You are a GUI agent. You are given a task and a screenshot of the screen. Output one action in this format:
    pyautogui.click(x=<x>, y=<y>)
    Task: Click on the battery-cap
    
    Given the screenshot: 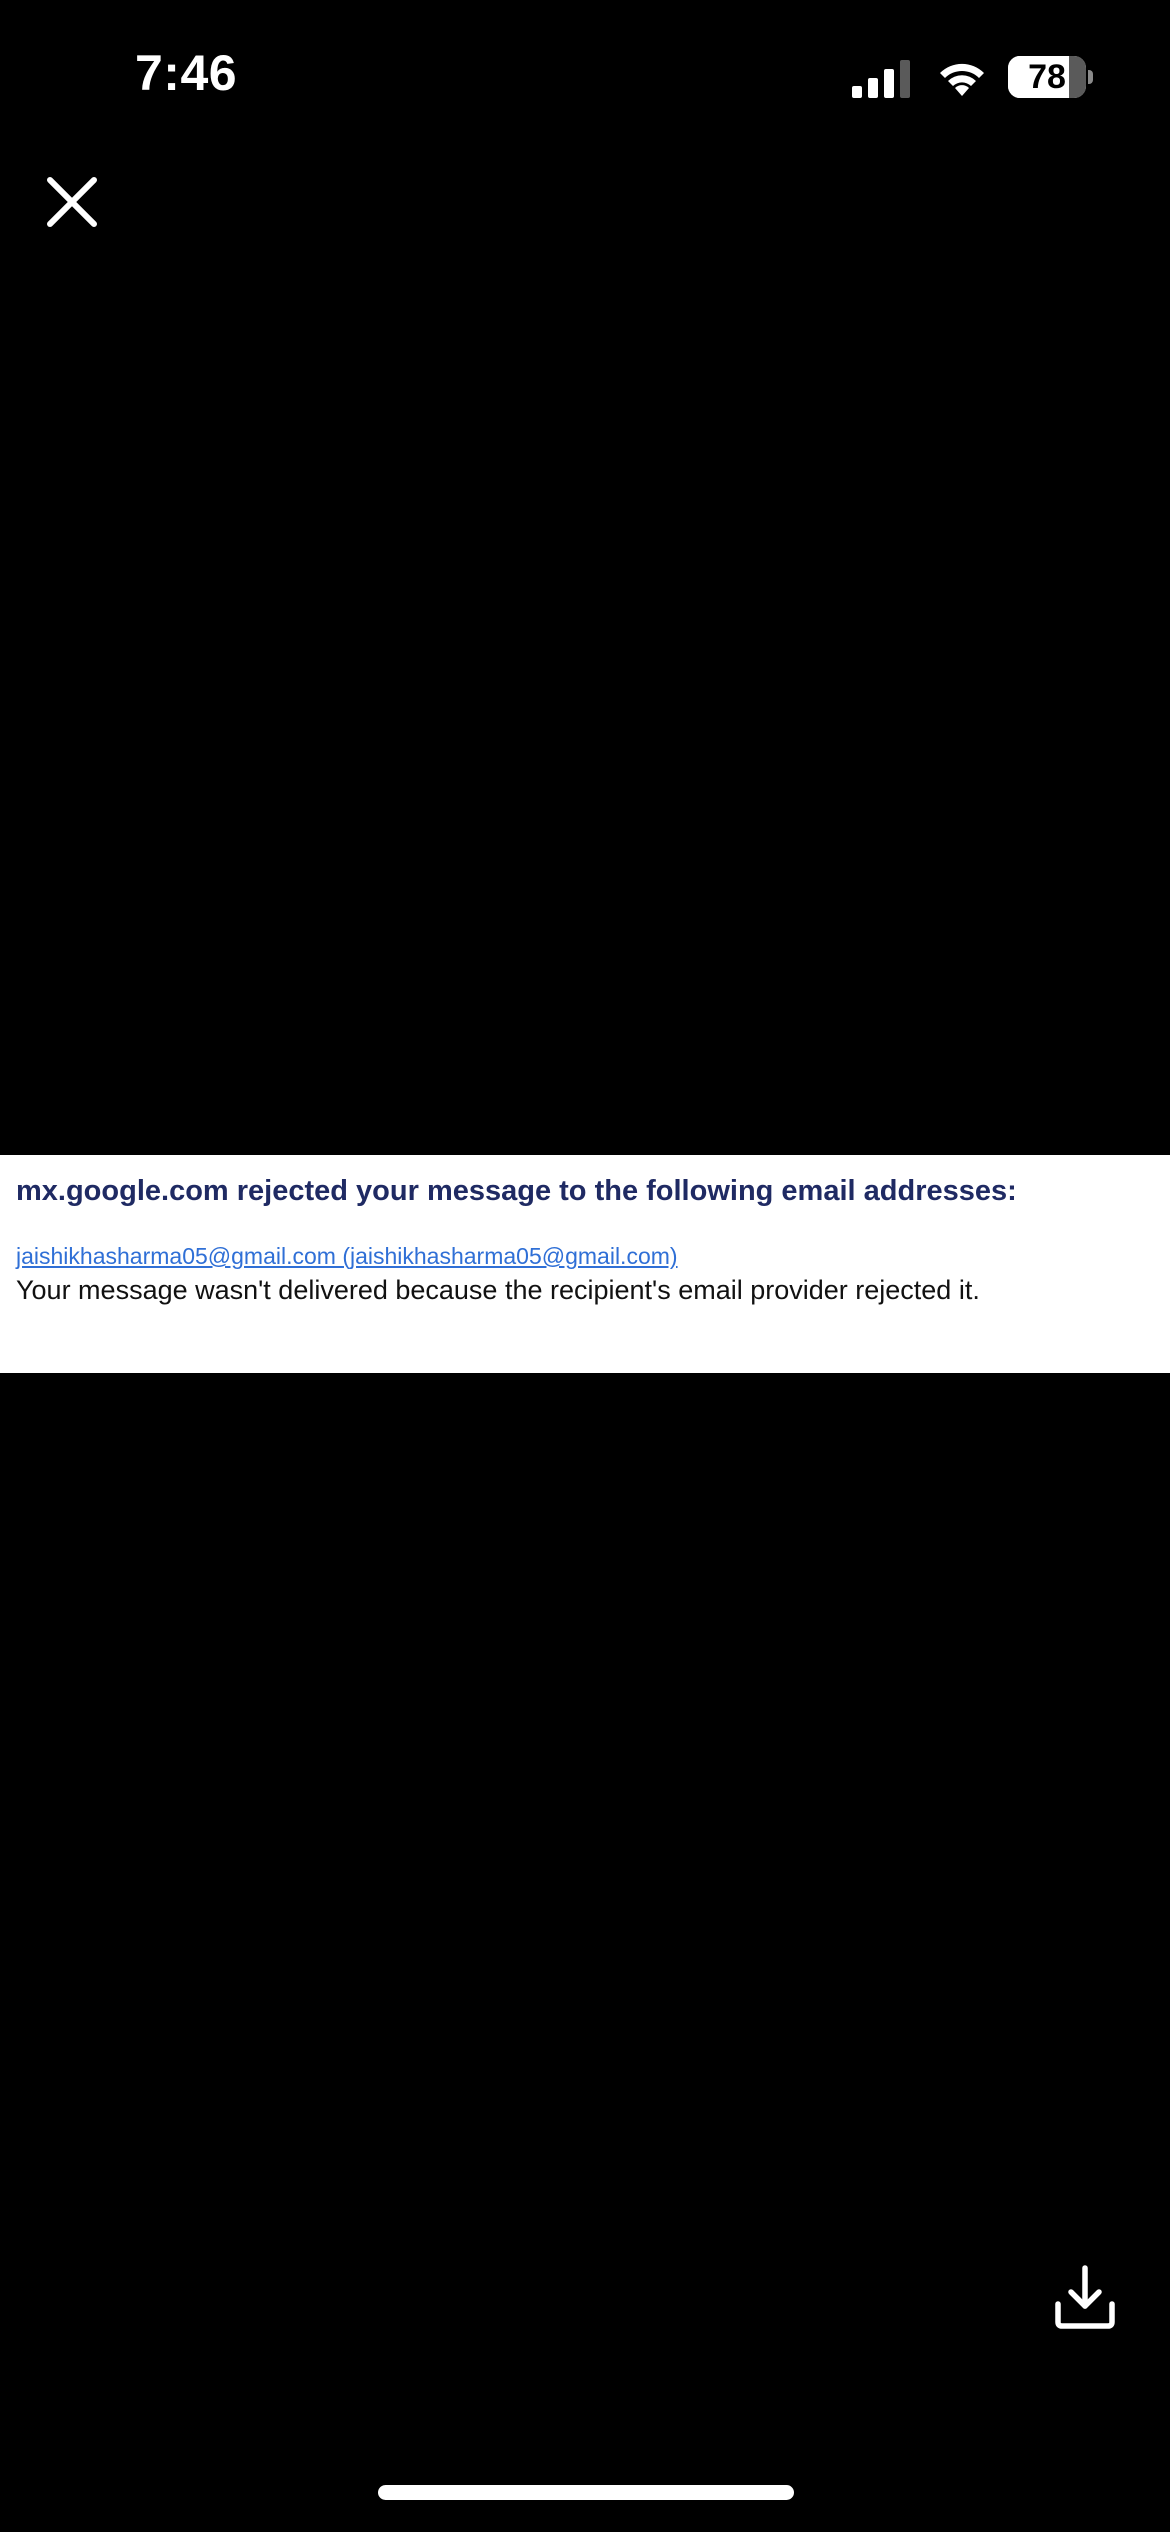 What is the action you would take?
    pyautogui.click(x=1090, y=77)
    